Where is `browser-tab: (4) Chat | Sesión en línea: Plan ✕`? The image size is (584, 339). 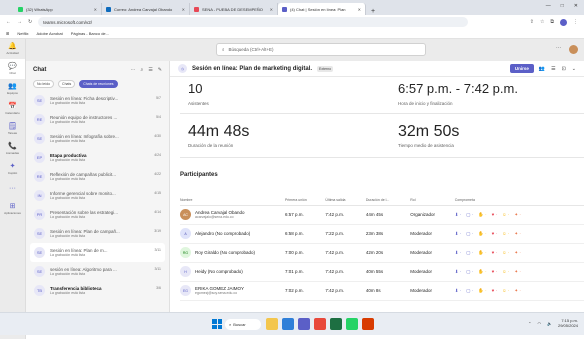 browser-tab: (4) Chat | Sesión en línea: Plan ✕ is located at coordinates (322, 9).